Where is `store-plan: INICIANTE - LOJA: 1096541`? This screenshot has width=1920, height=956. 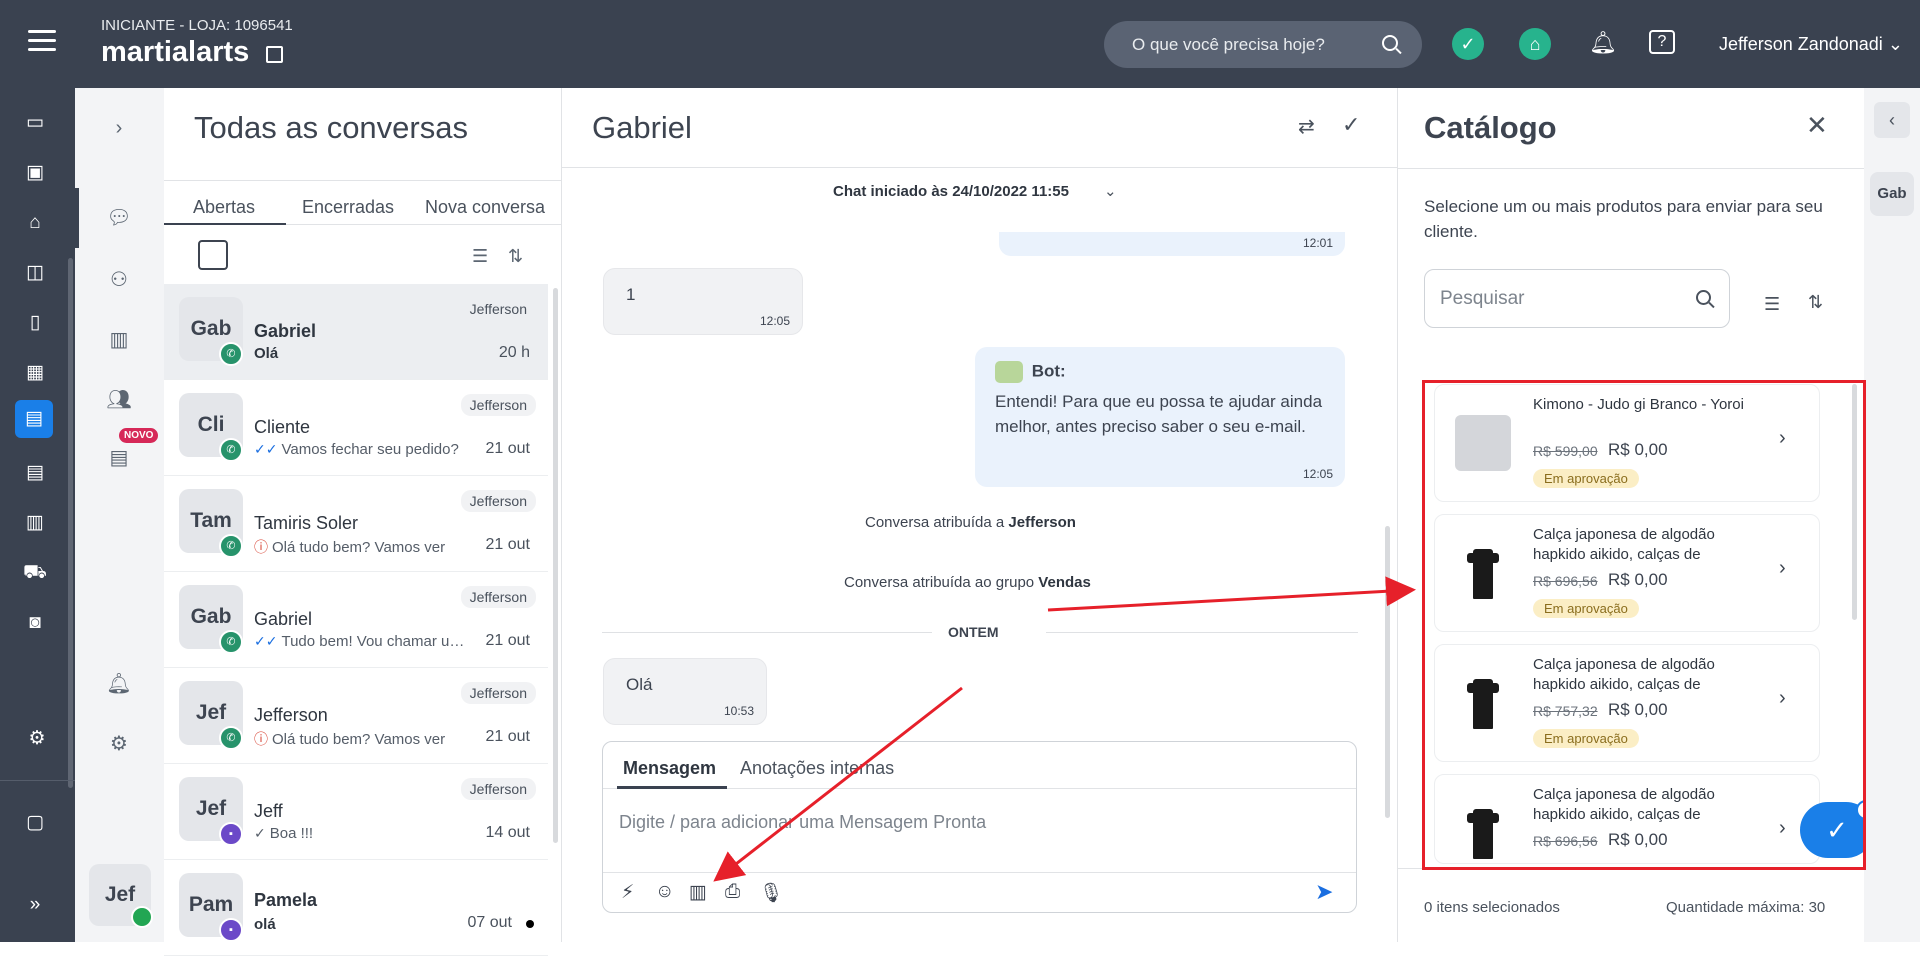 store-plan: INICIANTE - LOJA: 1096541 is located at coordinates (197, 25).